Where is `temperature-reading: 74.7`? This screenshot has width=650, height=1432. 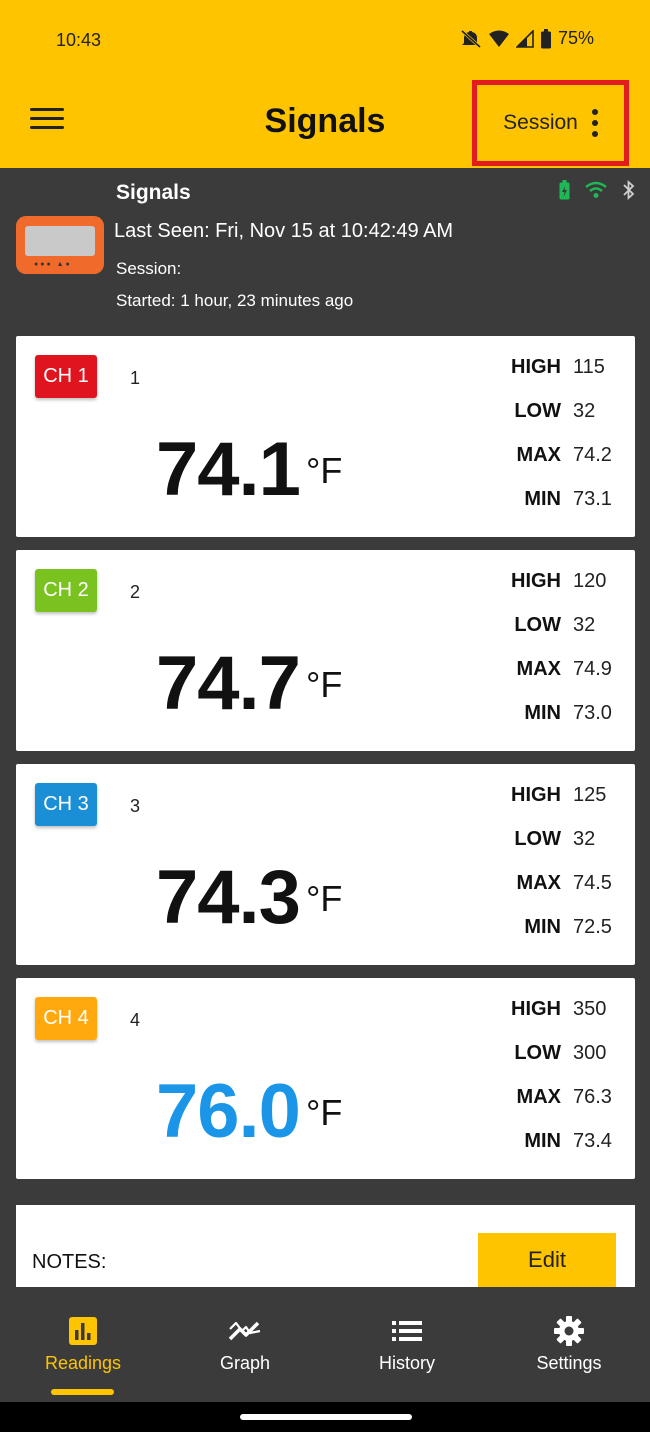
temperature-reading: 74.7 is located at coordinates (228, 683).